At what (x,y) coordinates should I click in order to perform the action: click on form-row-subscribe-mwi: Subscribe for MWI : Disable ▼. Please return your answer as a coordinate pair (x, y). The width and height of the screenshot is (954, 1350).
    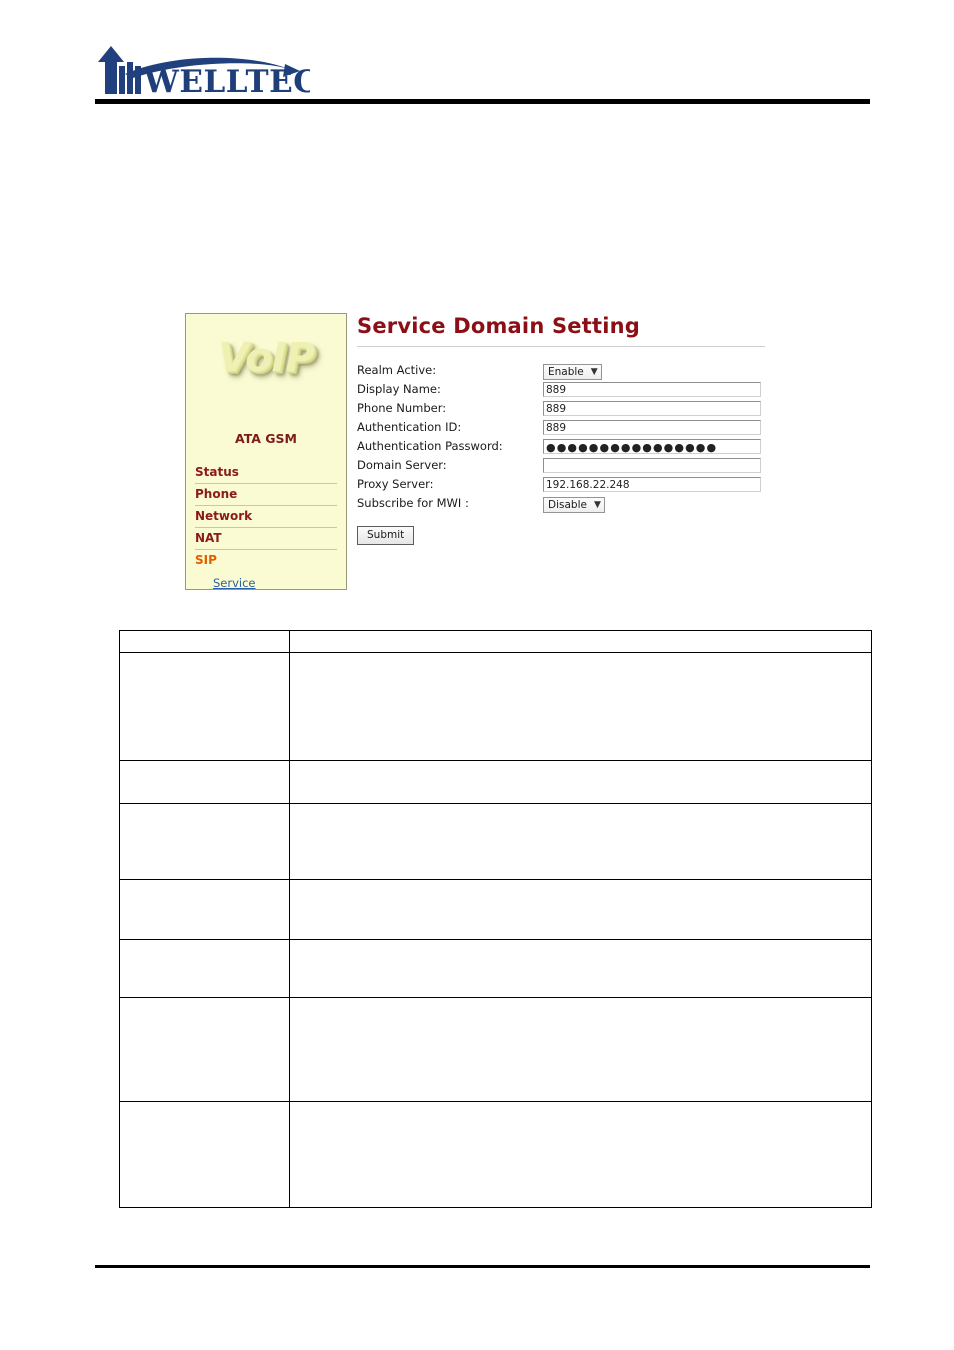
    Looking at the image, I should click on (567, 503).